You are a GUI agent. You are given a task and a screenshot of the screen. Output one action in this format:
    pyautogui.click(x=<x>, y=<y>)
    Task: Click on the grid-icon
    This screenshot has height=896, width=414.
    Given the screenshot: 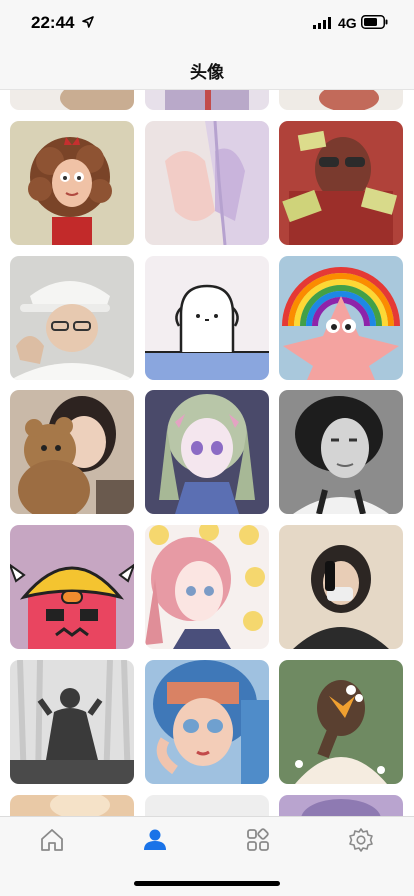 What is the action you would take?
    pyautogui.click(x=258, y=839)
    